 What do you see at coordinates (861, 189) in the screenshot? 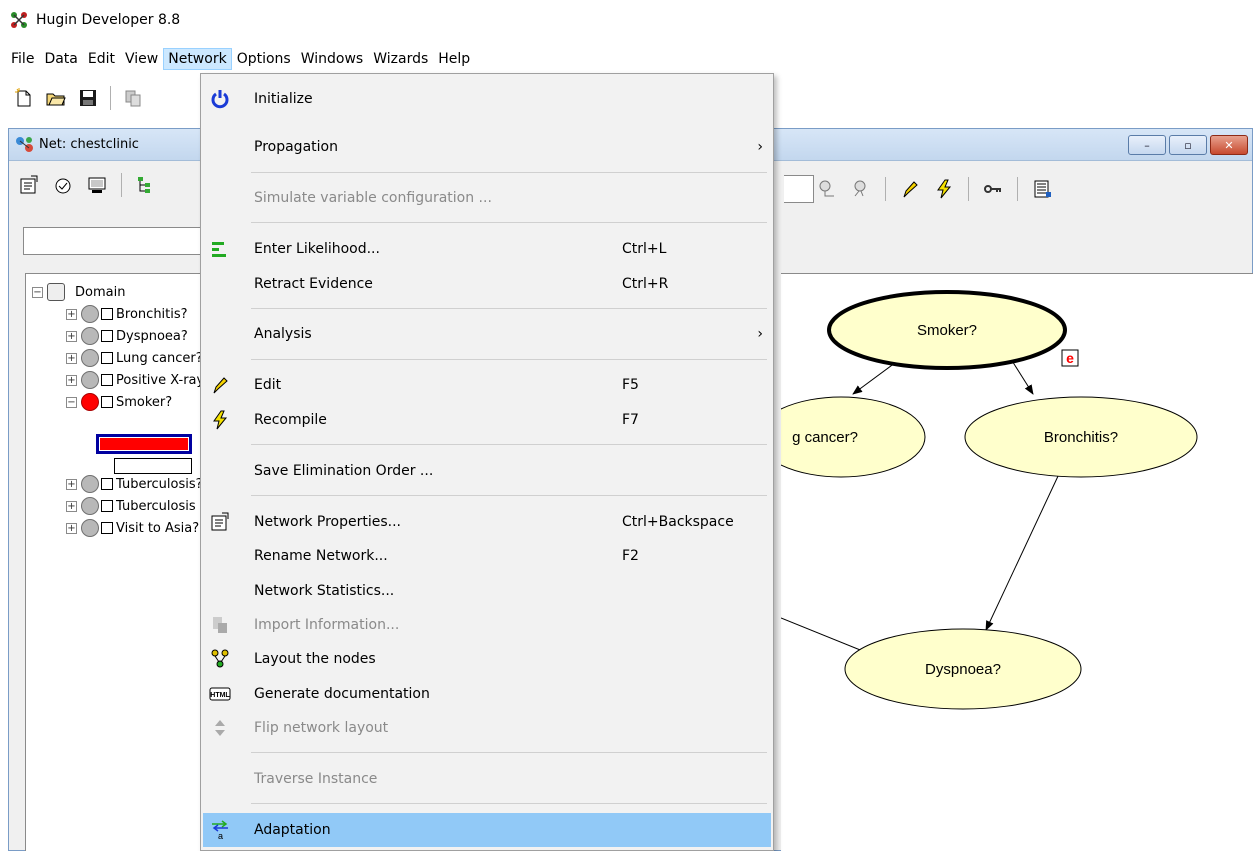
I see `retract-icon` at bounding box center [861, 189].